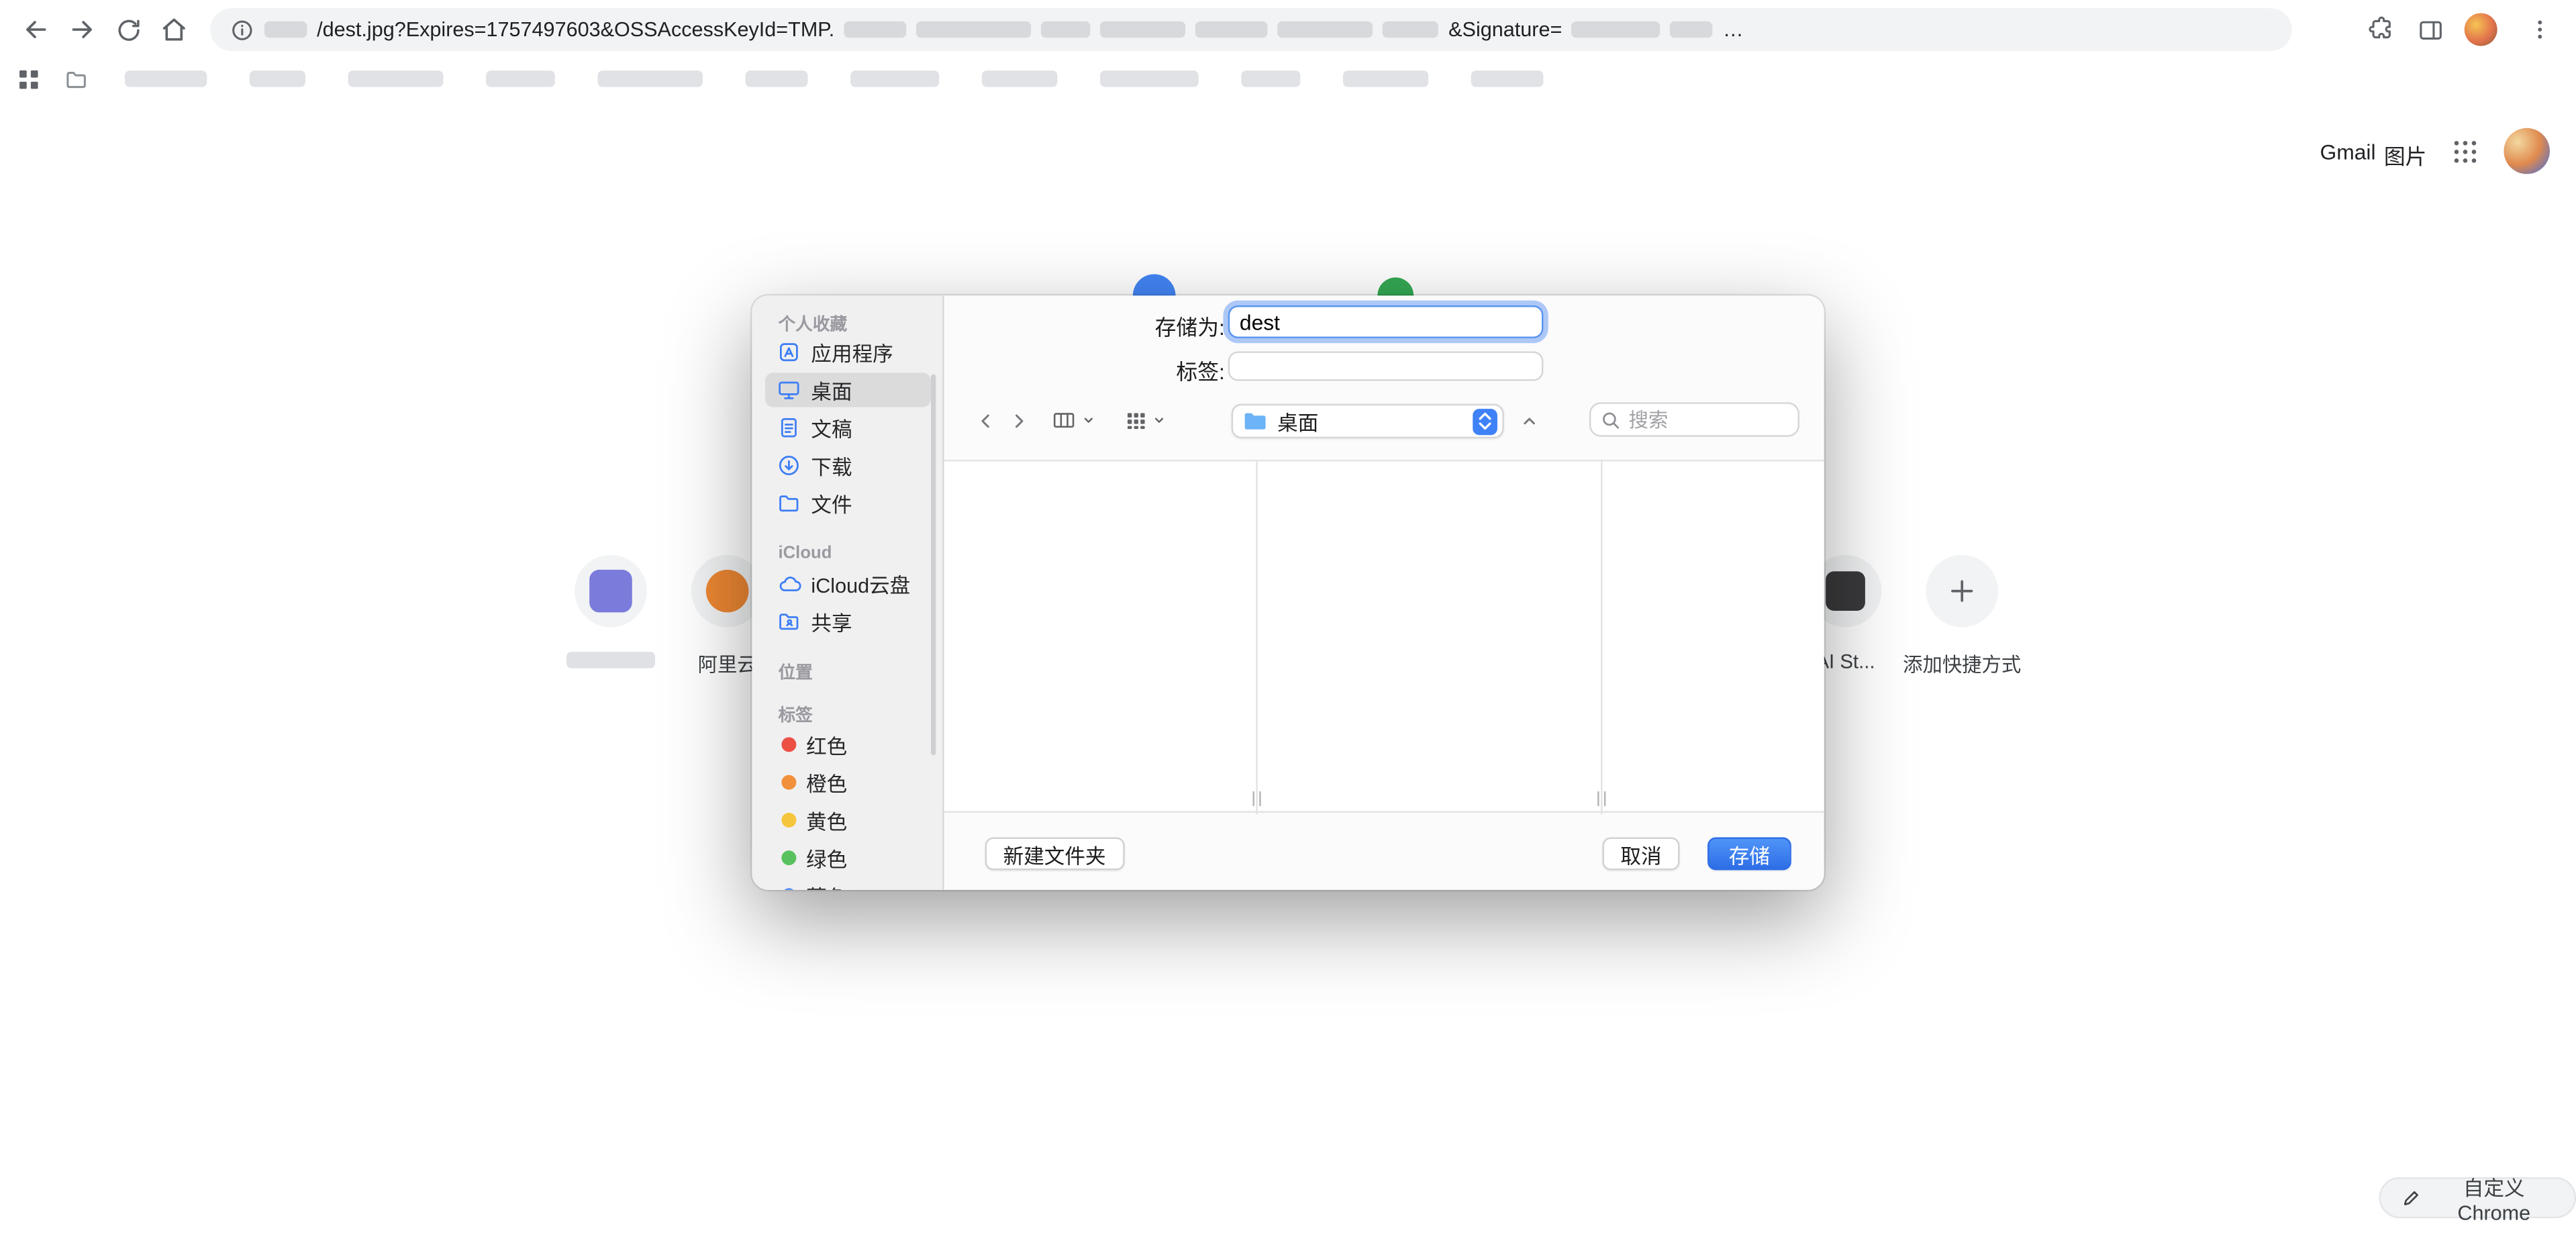 The width and height of the screenshot is (2576, 1239). I want to click on documents-icon, so click(789, 427).